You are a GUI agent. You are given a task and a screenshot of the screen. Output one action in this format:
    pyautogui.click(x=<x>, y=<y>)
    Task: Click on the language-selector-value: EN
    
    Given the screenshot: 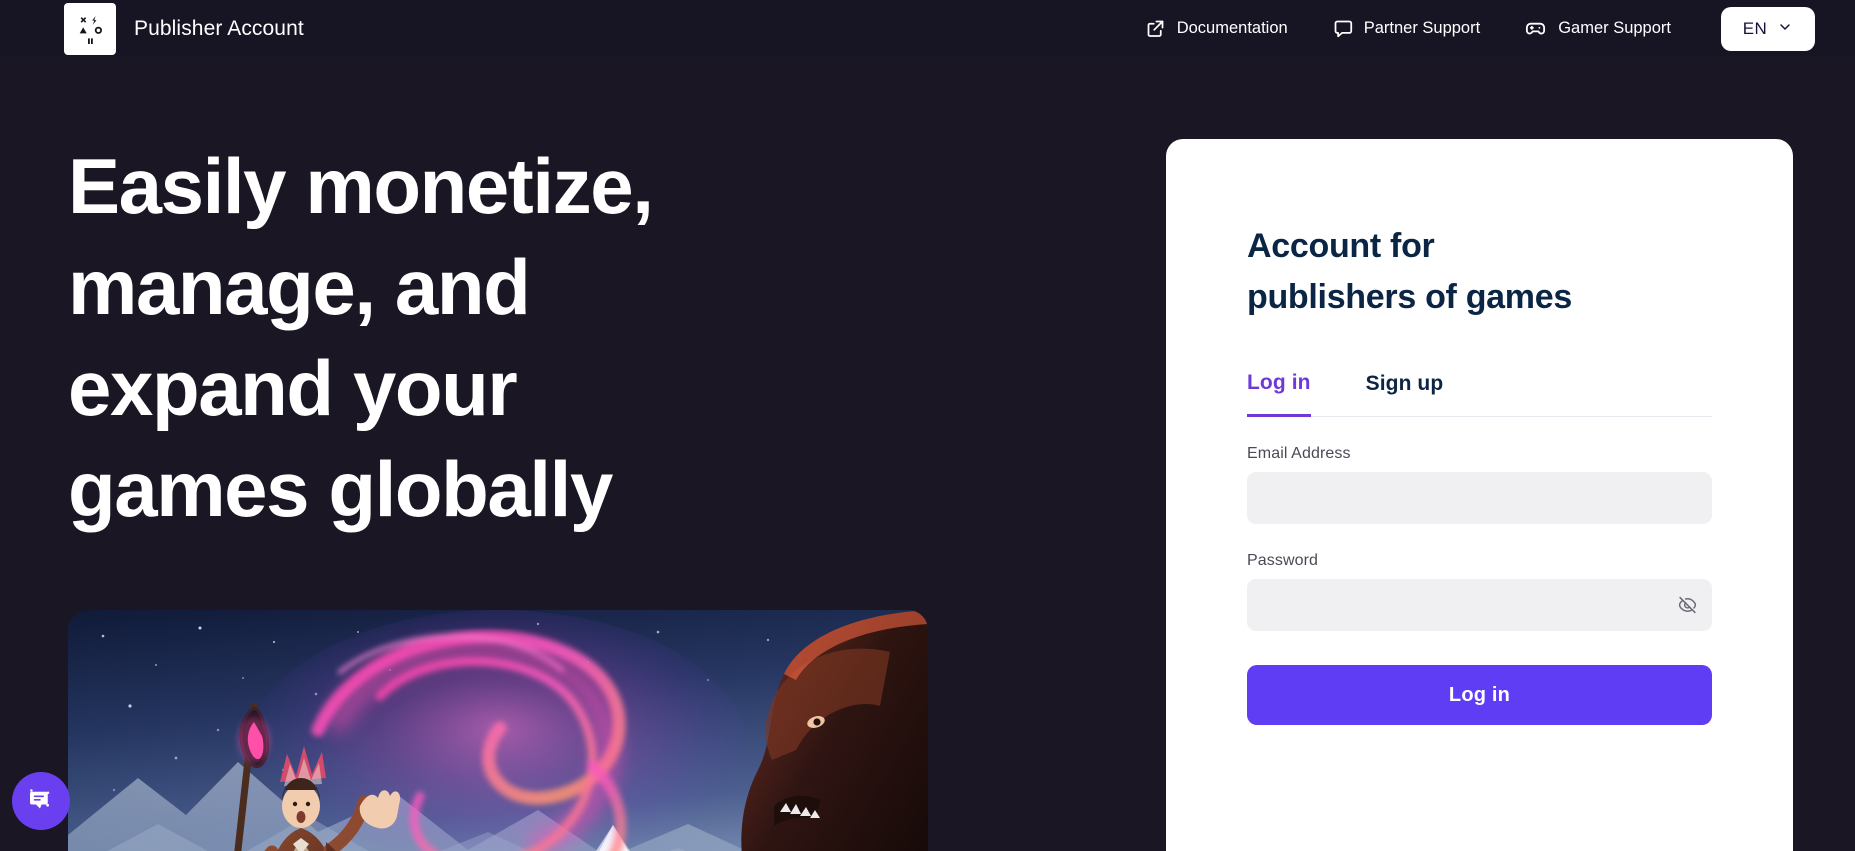 What is the action you would take?
    pyautogui.click(x=1755, y=28)
    